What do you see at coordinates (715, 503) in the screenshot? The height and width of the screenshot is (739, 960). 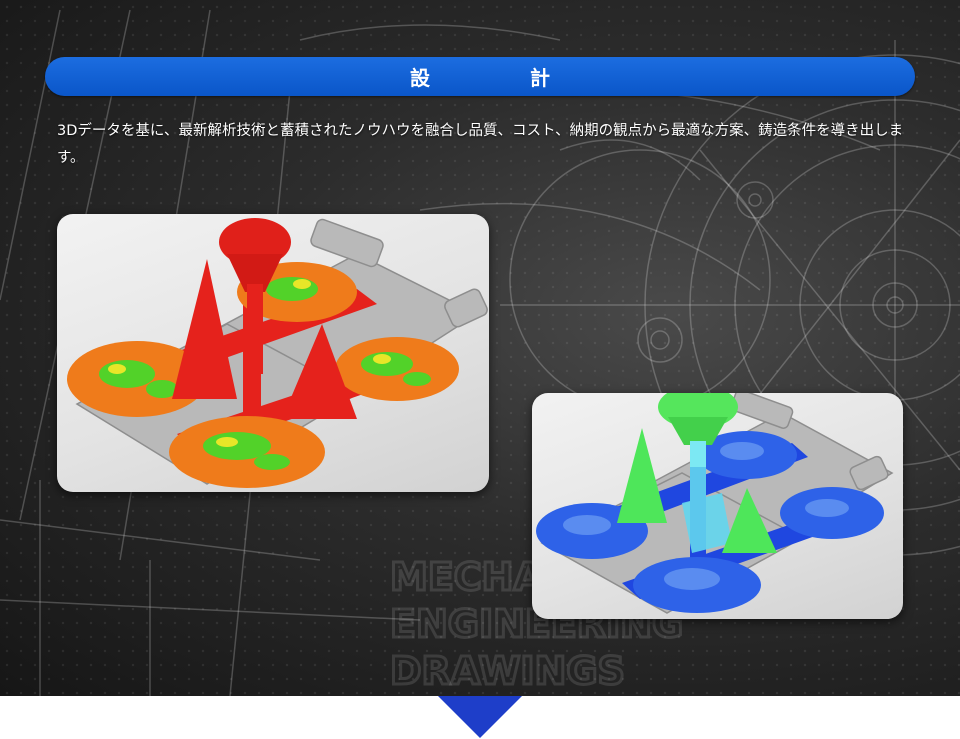 I see `casting-simulation-flow-icon` at bounding box center [715, 503].